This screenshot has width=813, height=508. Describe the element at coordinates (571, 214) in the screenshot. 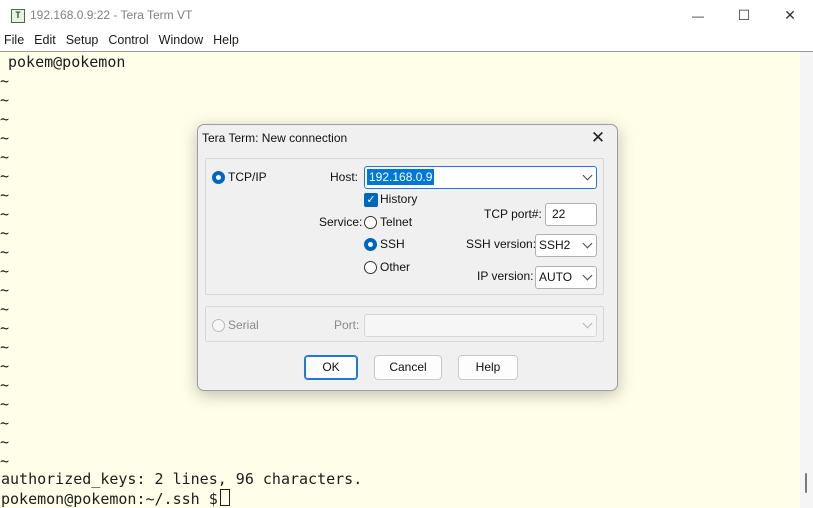

I see `tcp-port-input: 22` at that location.